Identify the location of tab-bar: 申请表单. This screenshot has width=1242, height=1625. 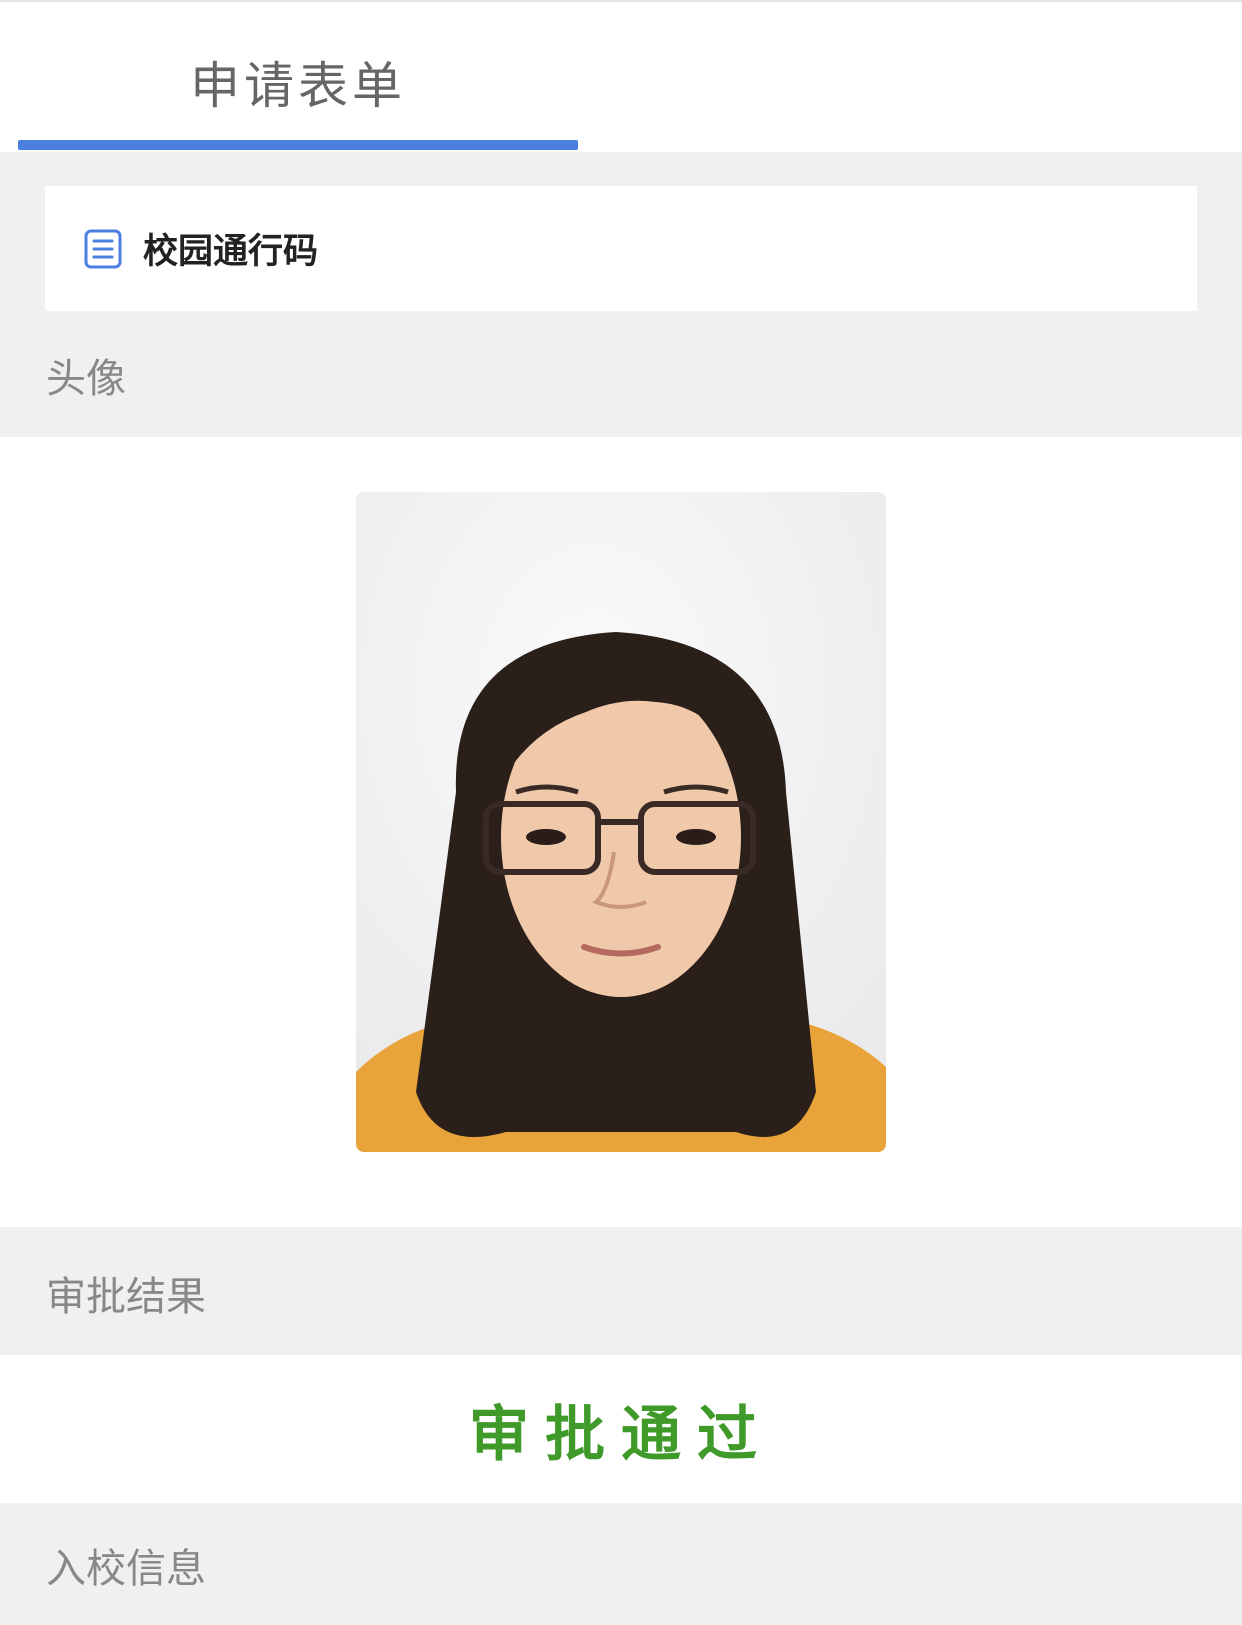
(621, 76).